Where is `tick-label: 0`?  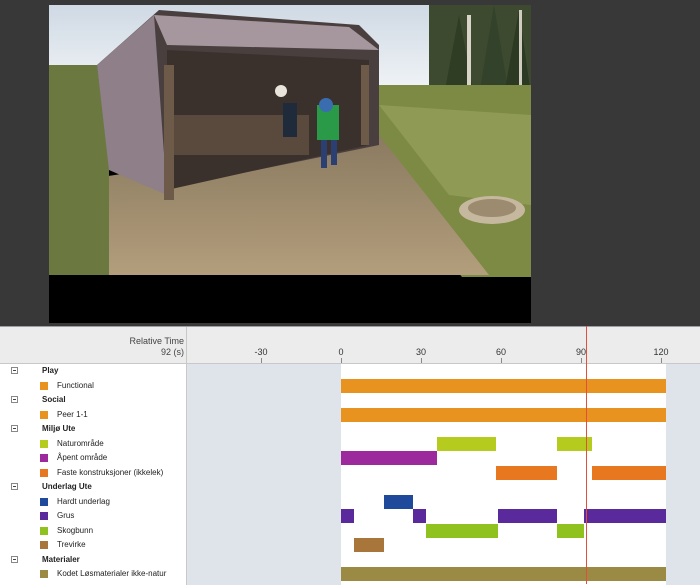 tick-label: 0 is located at coordinates (341, 352).